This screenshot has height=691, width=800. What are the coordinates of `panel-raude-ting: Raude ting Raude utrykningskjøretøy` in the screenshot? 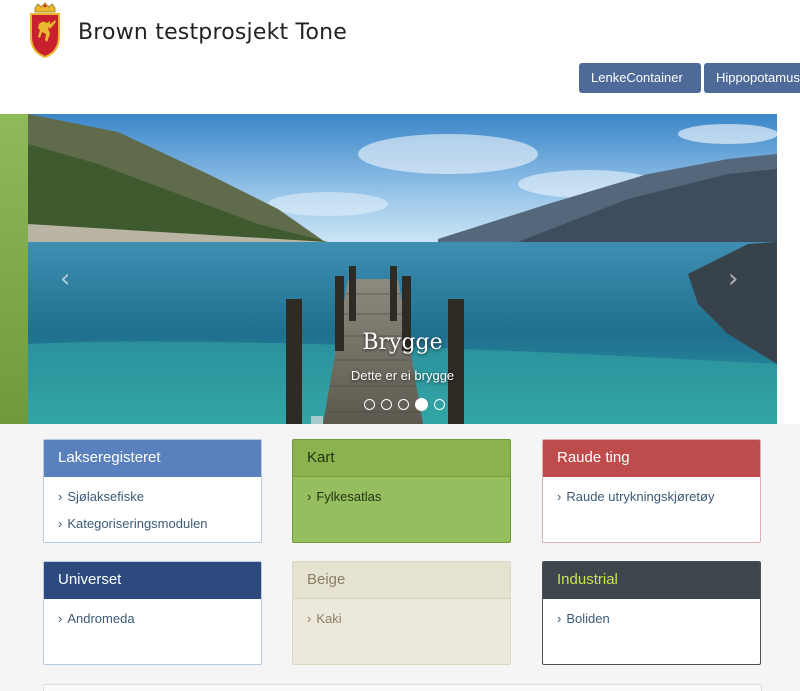 It's located at (651, 491).